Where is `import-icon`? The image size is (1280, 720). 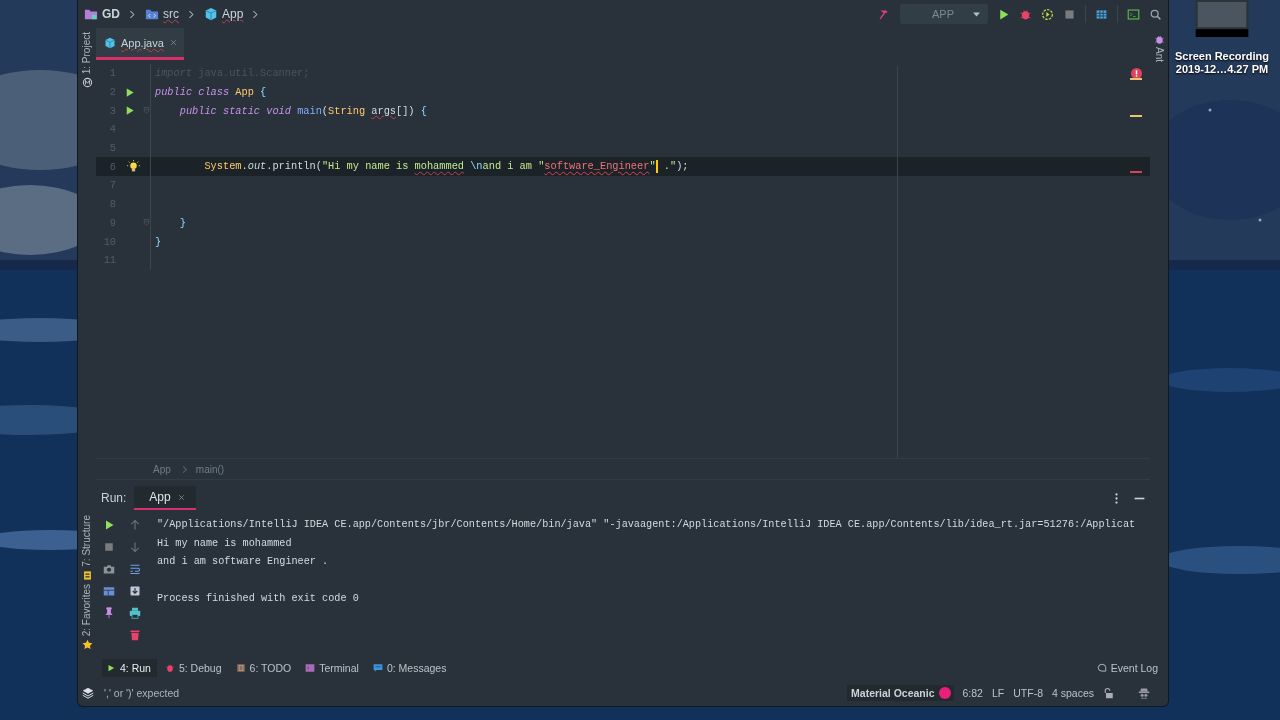
import-icon is located at coordinates (135, 591).